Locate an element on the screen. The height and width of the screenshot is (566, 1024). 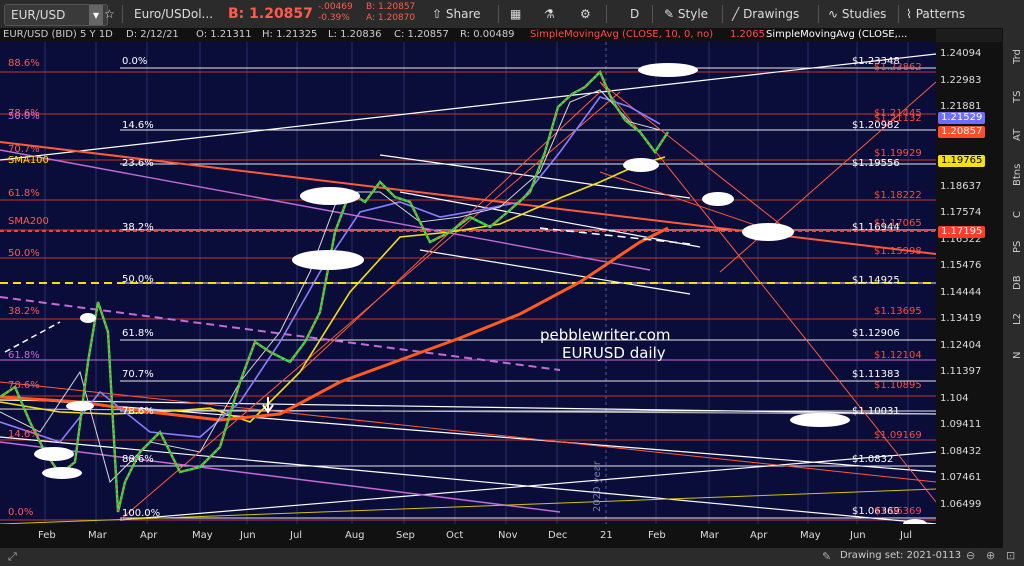
quote-block: B: 1.20857 A: 1.20870 is located at coordinates (391, 12).